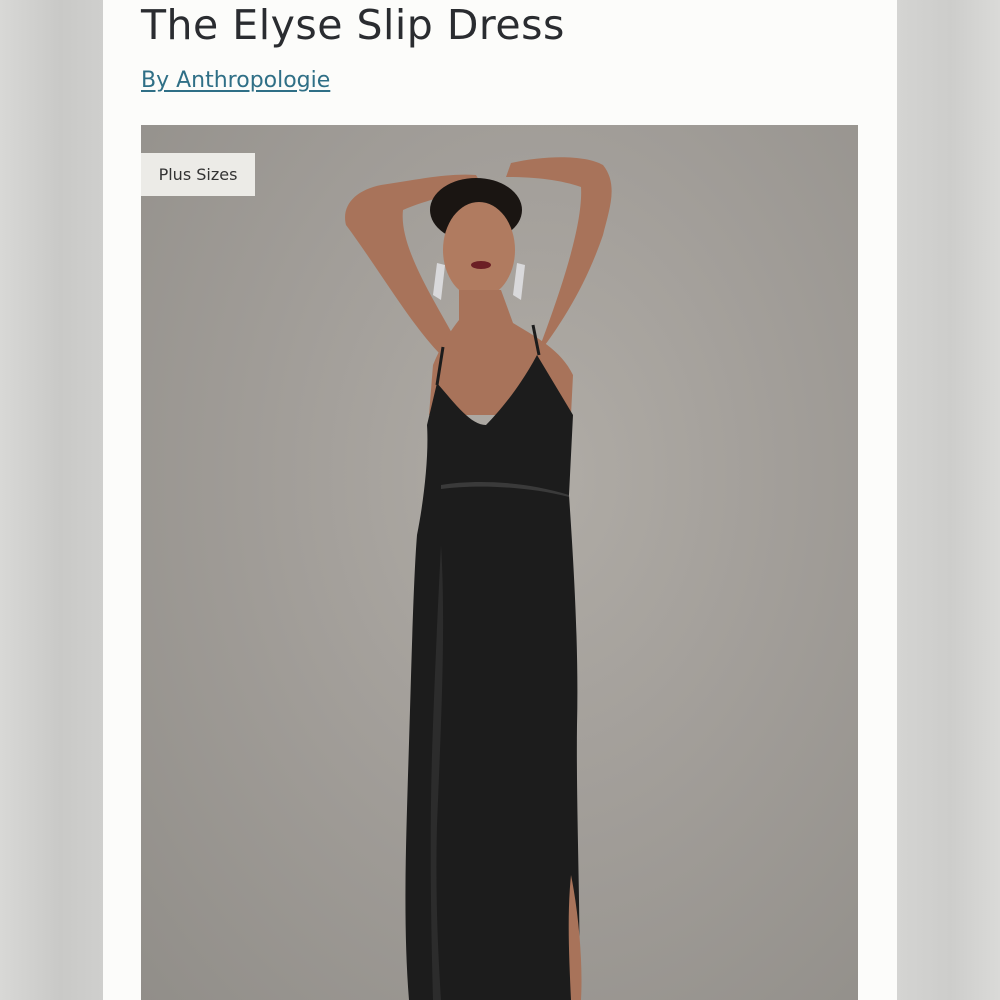  I want to click on product-title: The Elyse Slip Dress, so click(353, 25).